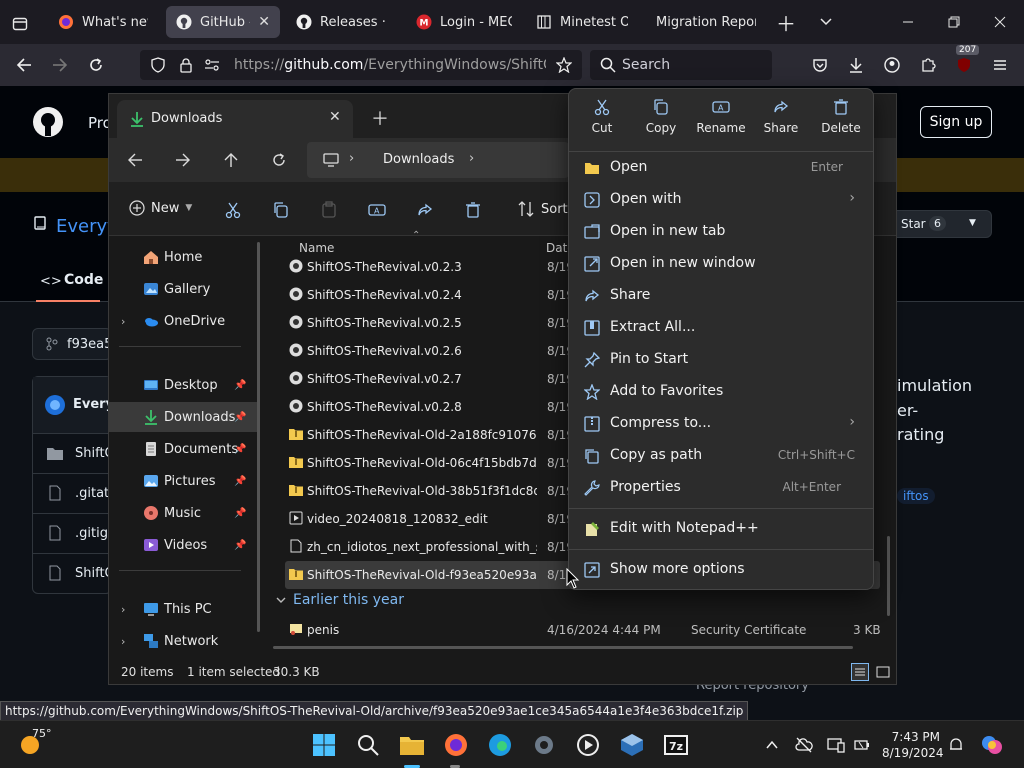 The width and height of the screenshot is (1024, 768). Describe the element at coordinates (223, 22) in the screenshot. I see `tab-github: GitHub - Ev ✕` at that location.